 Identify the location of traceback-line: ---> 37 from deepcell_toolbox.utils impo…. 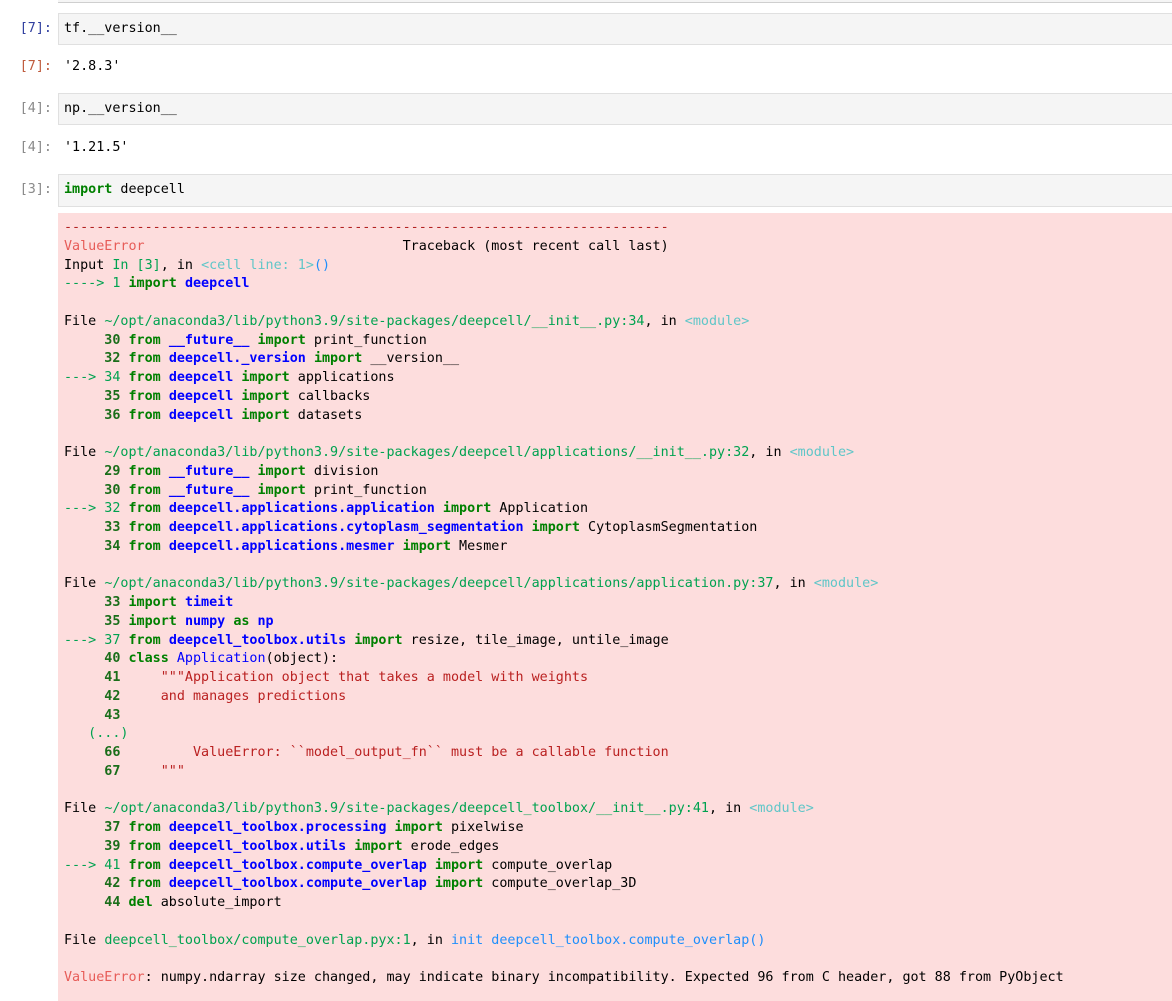
(618, 641).